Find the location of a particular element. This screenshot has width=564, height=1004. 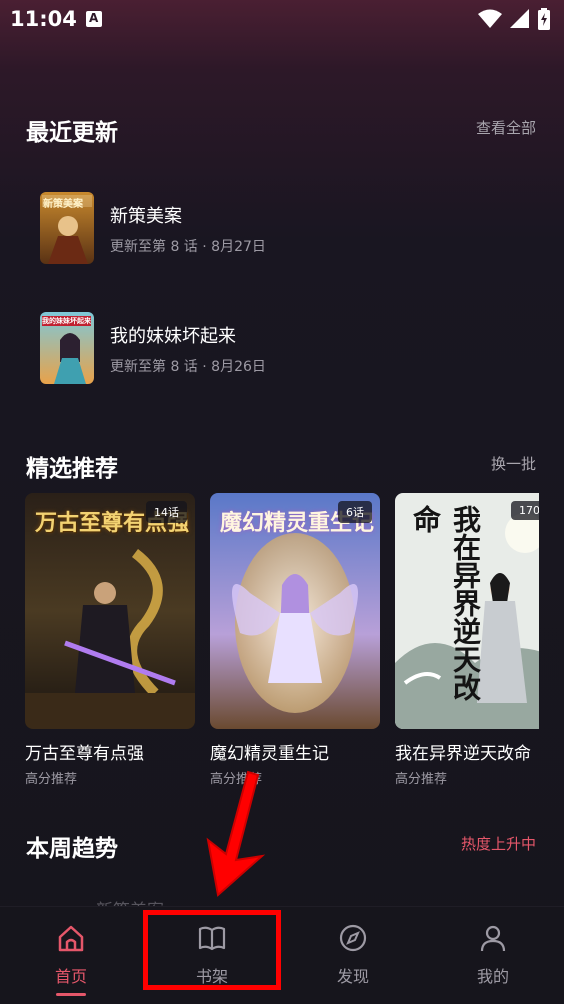

section-title-trending: 本周趋势 is located at coordinates (72, 849).